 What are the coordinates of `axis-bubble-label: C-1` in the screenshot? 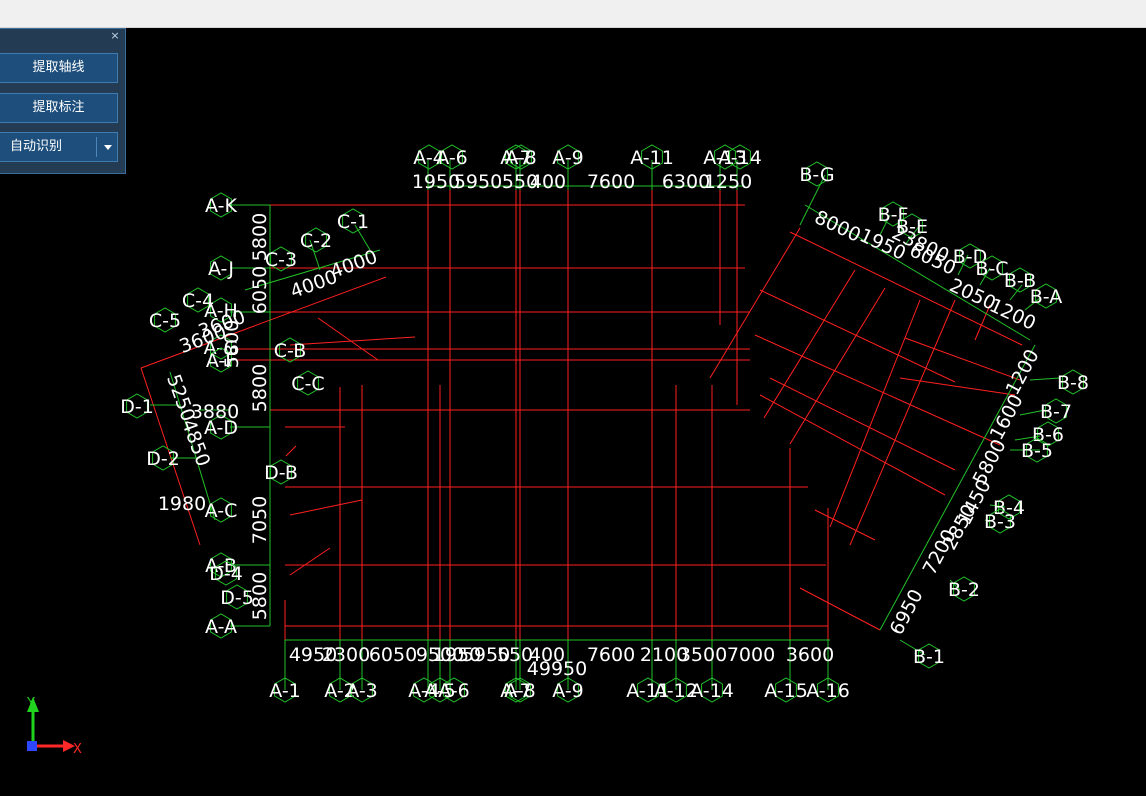 It's located at (353, 222).